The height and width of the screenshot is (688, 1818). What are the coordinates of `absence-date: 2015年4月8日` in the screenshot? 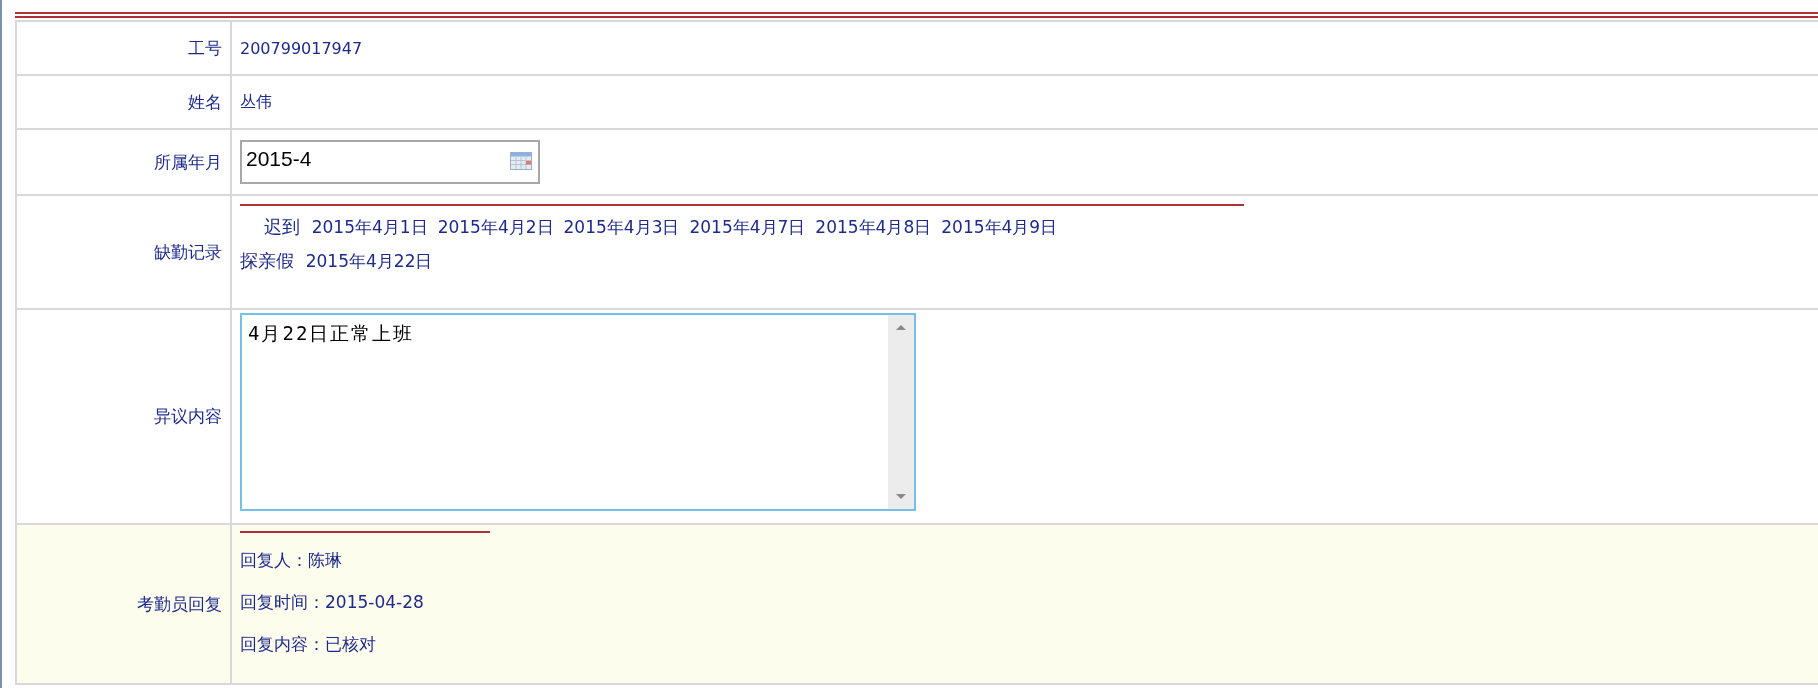 It's located at (873, 227).